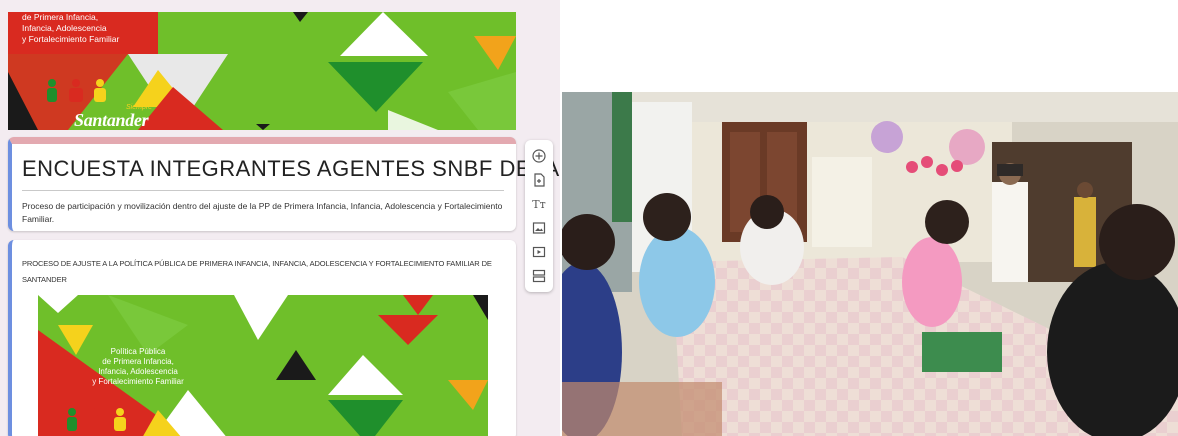 The width and height of the screenshot is (1178, 436). Describe the element at coordinates (138, 351) in the screenshot. I see `image-line-1: Política Pública` at that location.